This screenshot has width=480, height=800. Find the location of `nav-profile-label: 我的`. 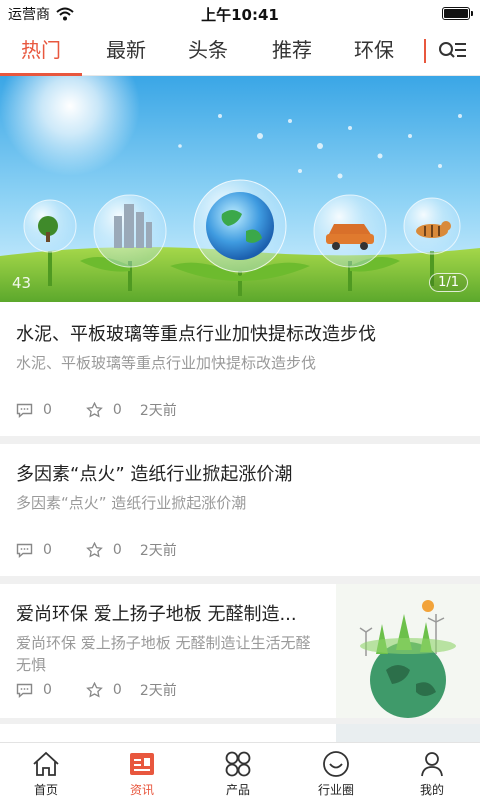

nav-profile-label: 我的 is located at coordinates (431, 790).